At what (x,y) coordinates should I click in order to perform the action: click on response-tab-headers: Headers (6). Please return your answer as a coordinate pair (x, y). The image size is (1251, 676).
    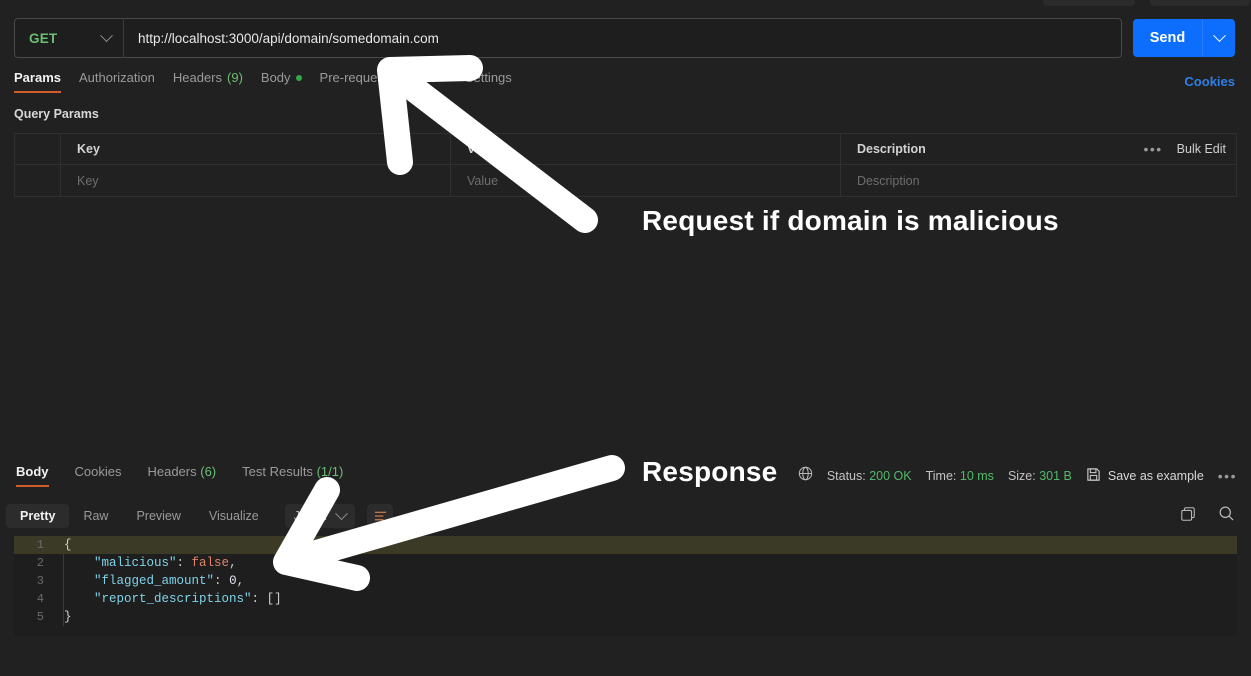
    Looking at the image, I should click on (184, 475).